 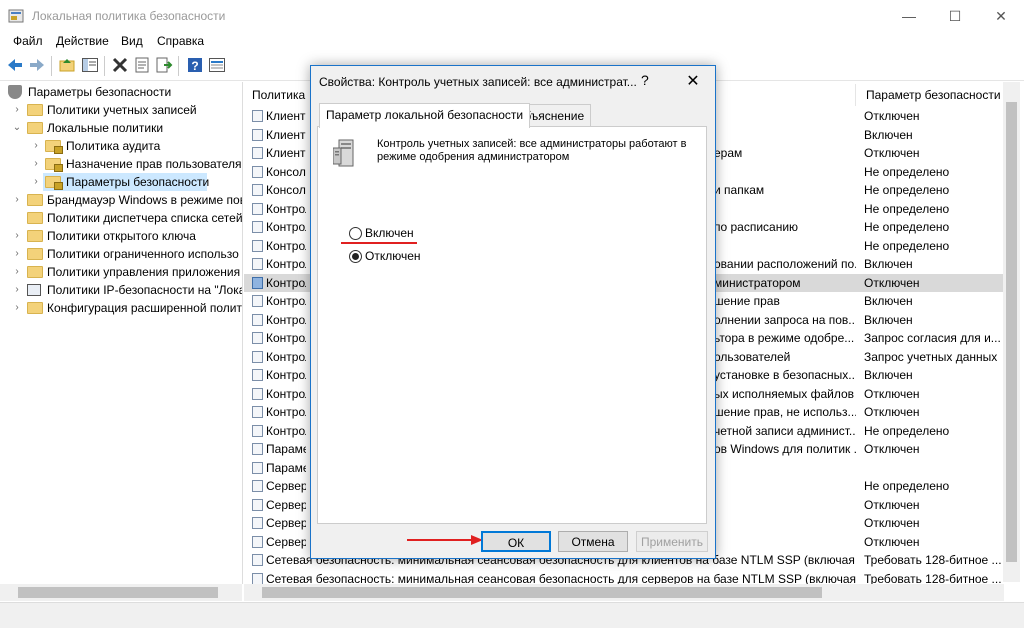 I want to click on tree-item-label: Конфигурация расширенной полит, so click(x=144, y=308).